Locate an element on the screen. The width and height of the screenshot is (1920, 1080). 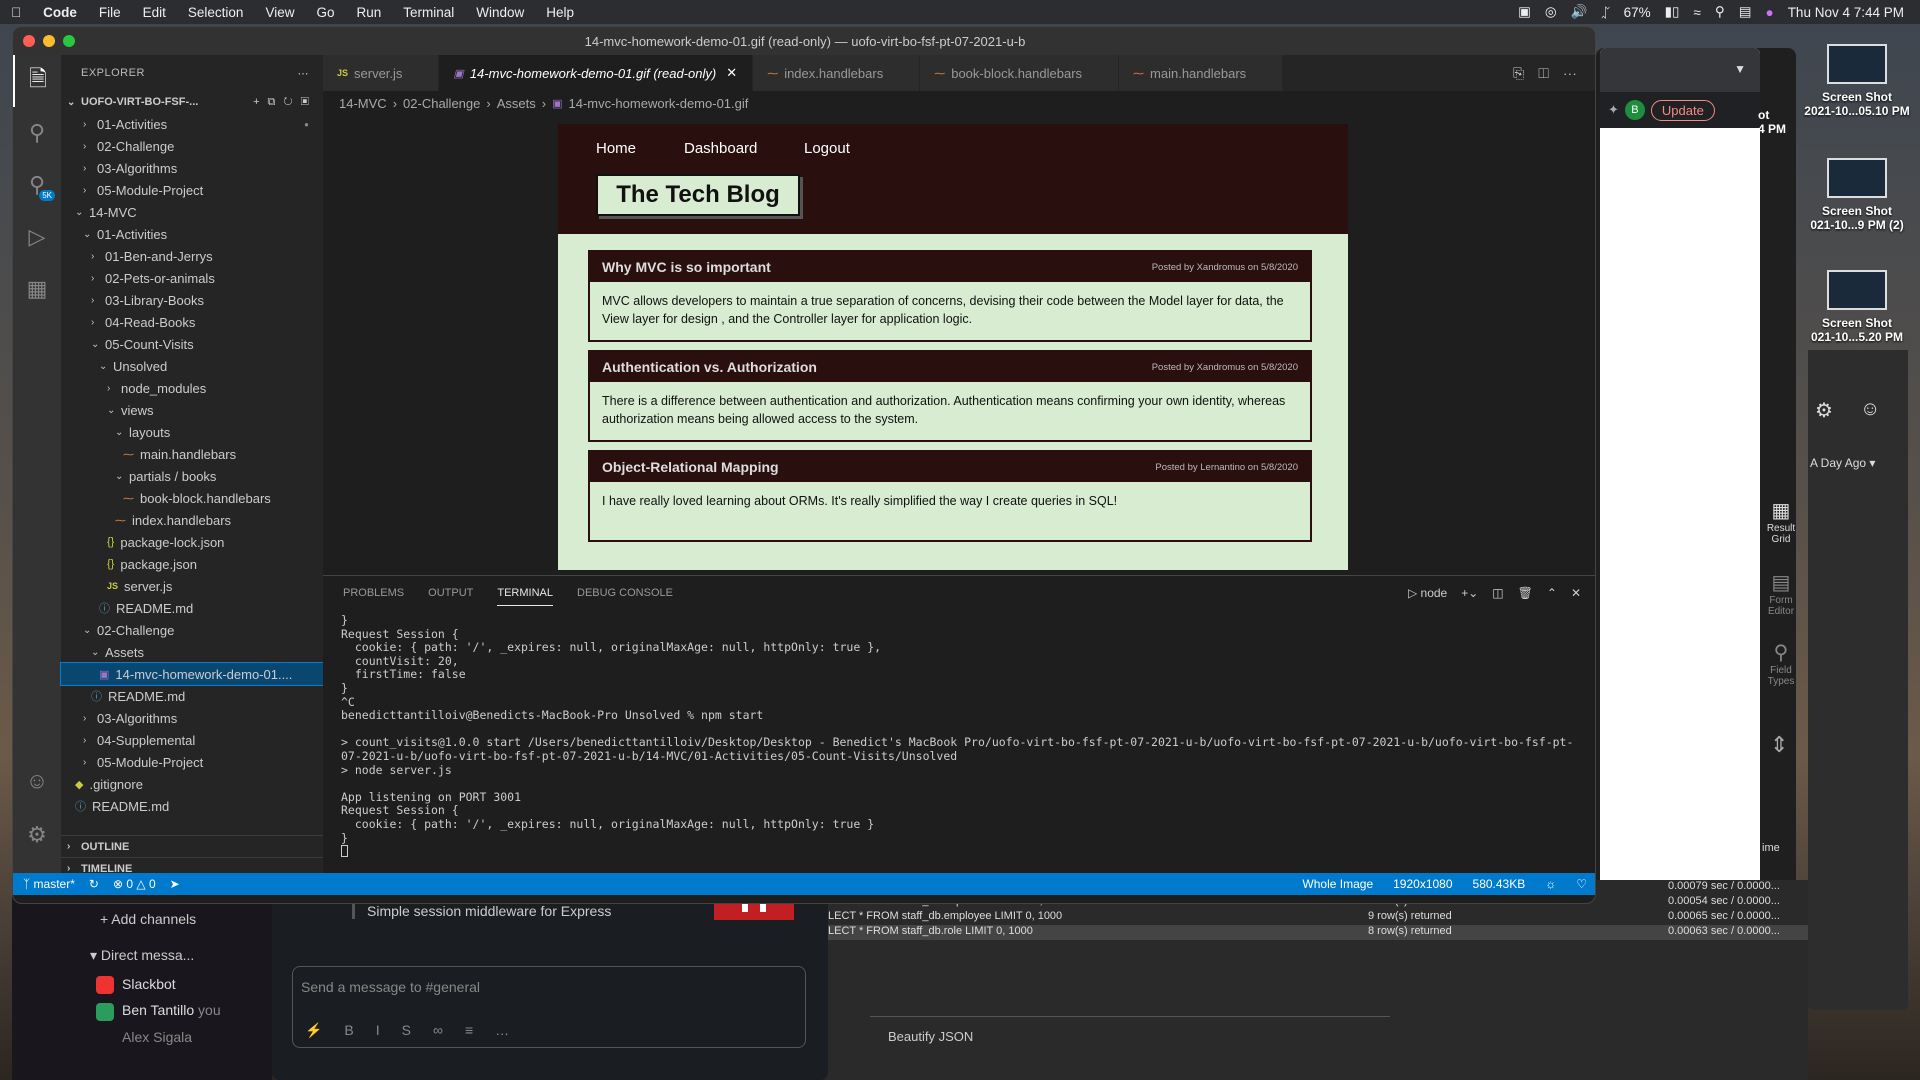
close-tab-icon: ✕ is located at coordinates (732, 73).